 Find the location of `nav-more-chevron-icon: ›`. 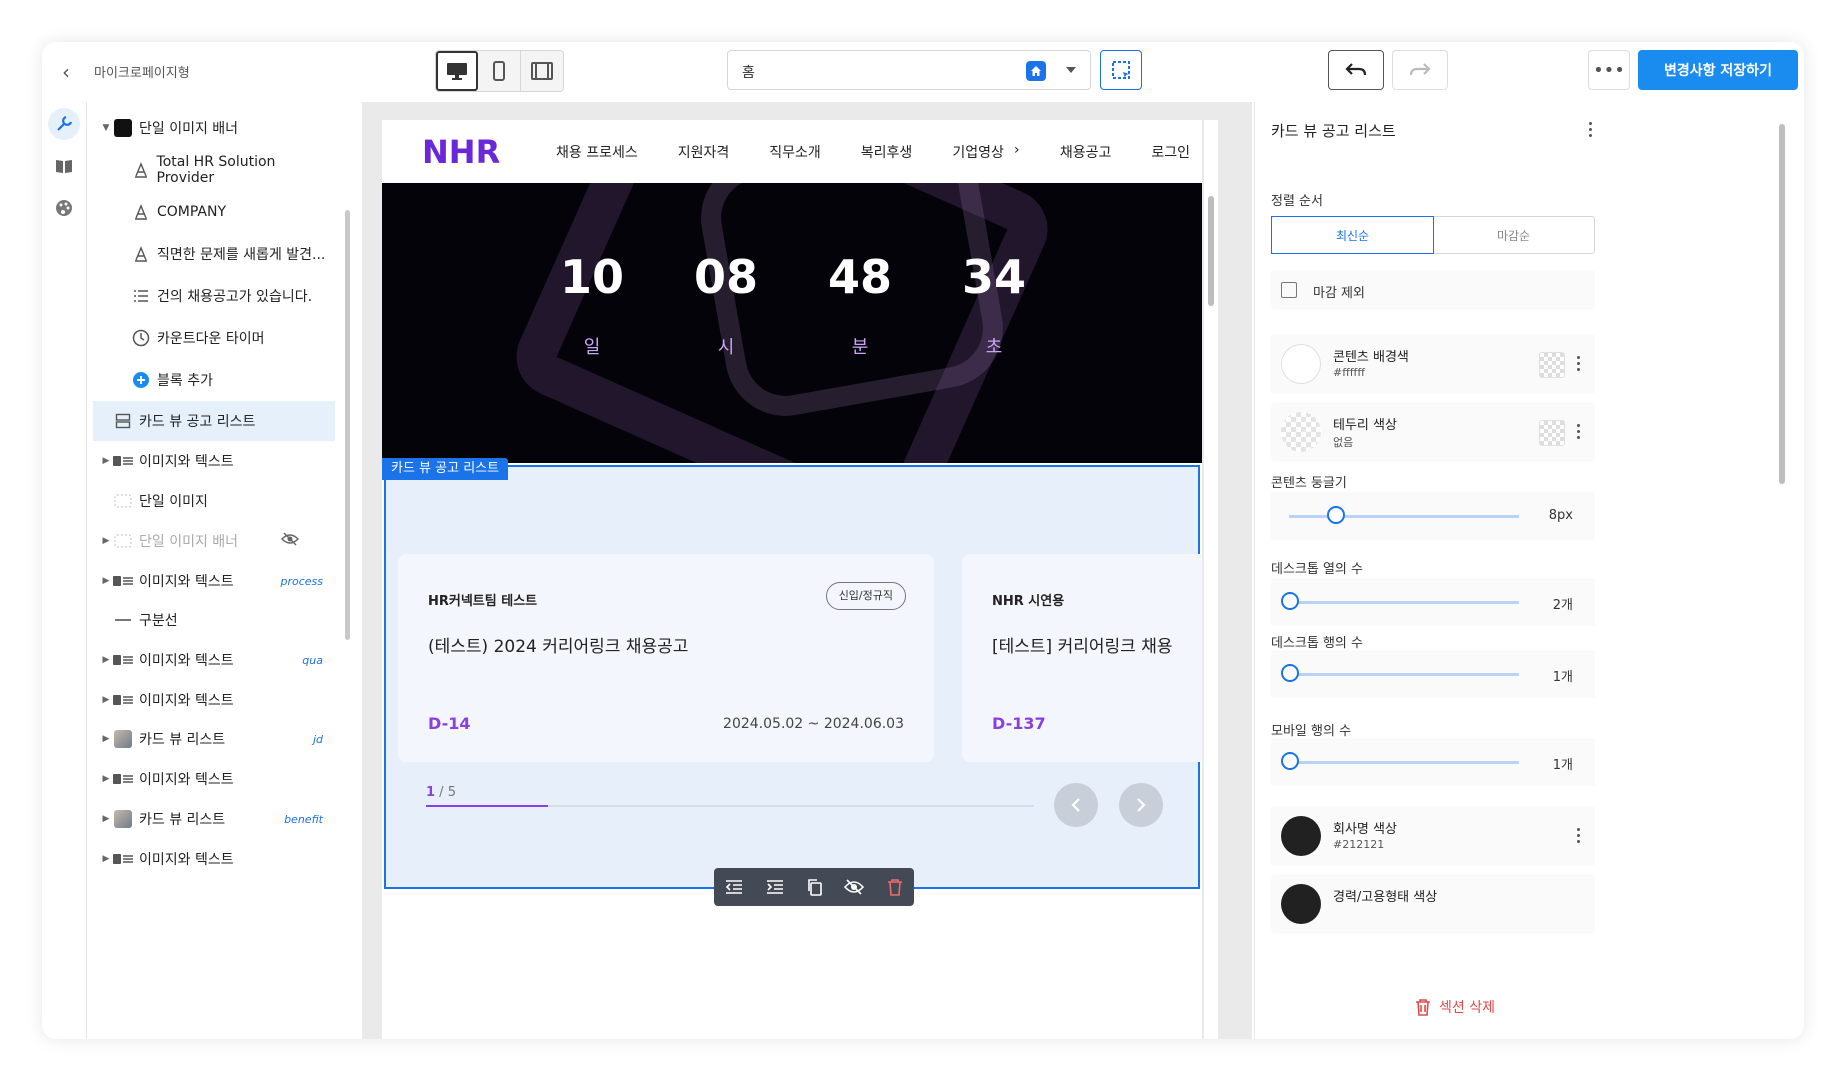

nav-more-chevron-icon: › is located at coordinates (1017, 150).